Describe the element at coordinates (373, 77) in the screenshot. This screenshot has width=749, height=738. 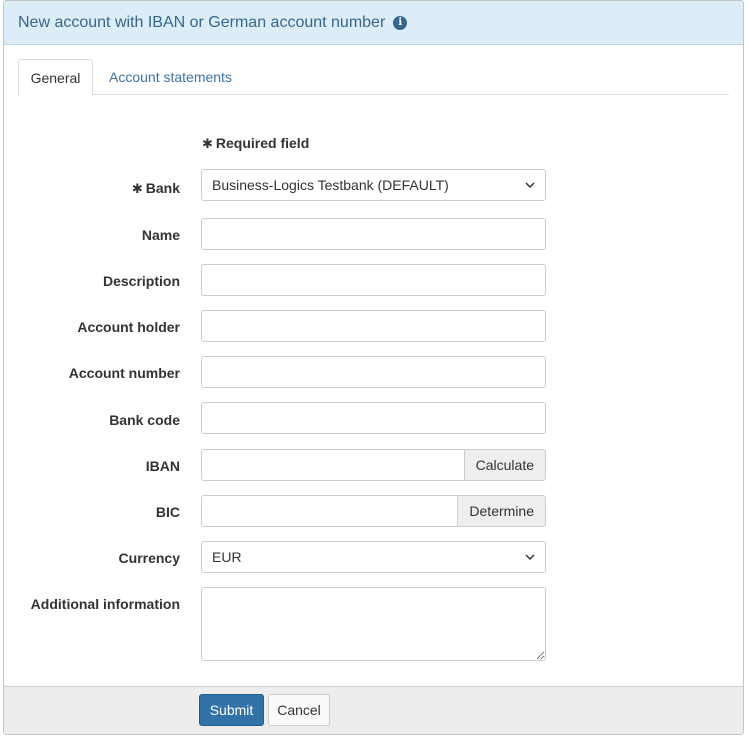
I see `tab-bar: General Account statements` at that location.